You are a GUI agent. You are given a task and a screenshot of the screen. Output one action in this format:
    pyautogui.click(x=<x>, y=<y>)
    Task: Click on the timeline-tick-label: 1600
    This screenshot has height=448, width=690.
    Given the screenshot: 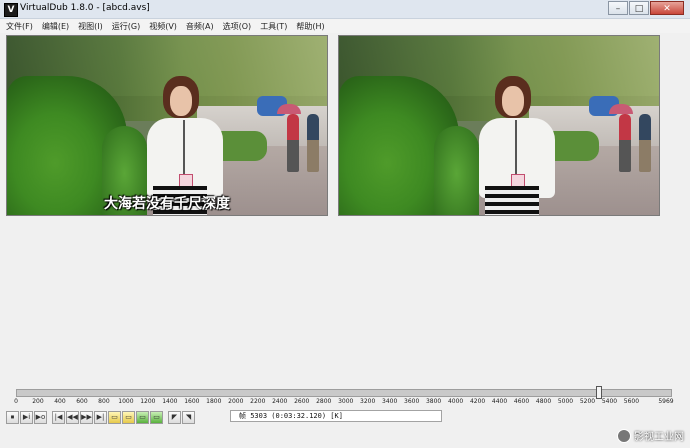 What is the action you would take?
    pyautogui.click(x=192, y=401)
    